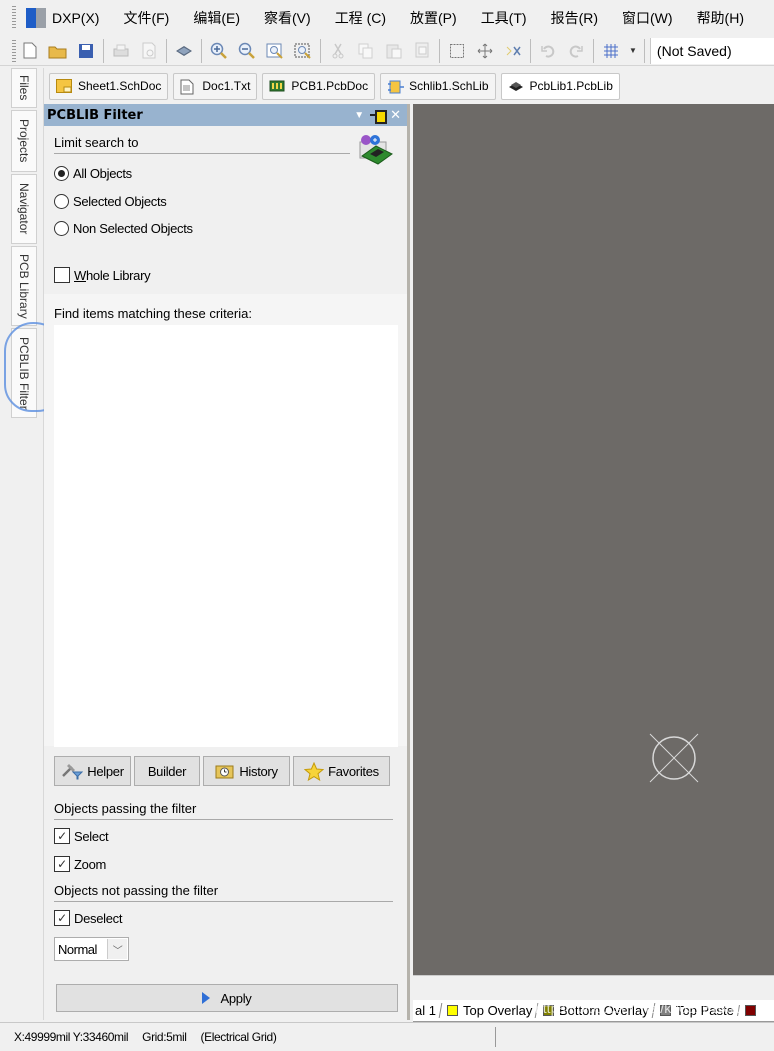 This screenshot has width=774, height=1051. I want to click on favorites-button: Favorites, so click(341, 771).